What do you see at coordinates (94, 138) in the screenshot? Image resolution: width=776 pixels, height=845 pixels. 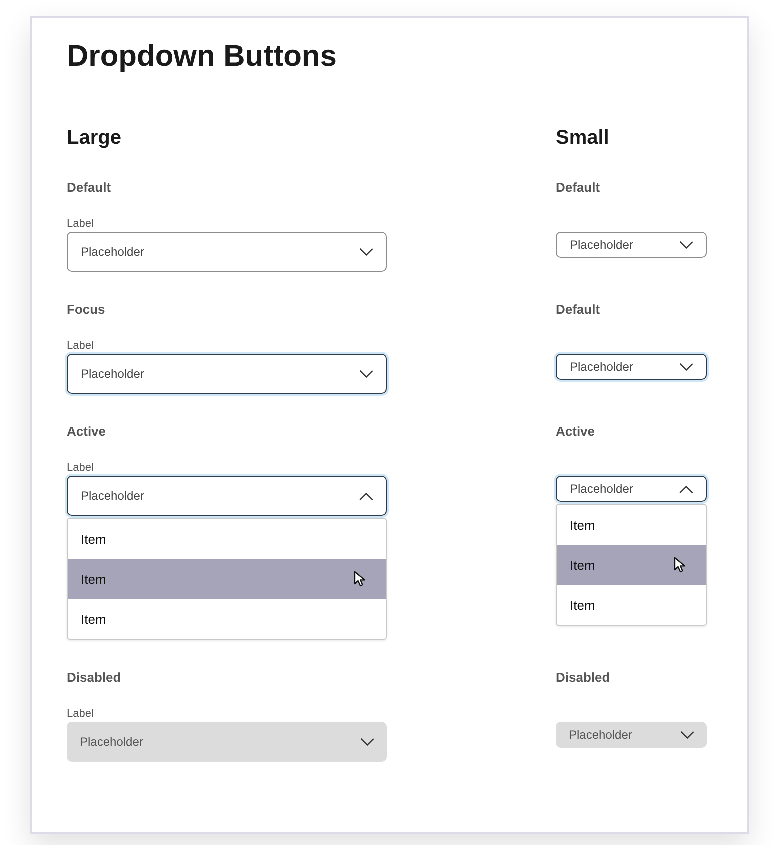 I see `column-heading: Large` at bounding box center [94, 138].